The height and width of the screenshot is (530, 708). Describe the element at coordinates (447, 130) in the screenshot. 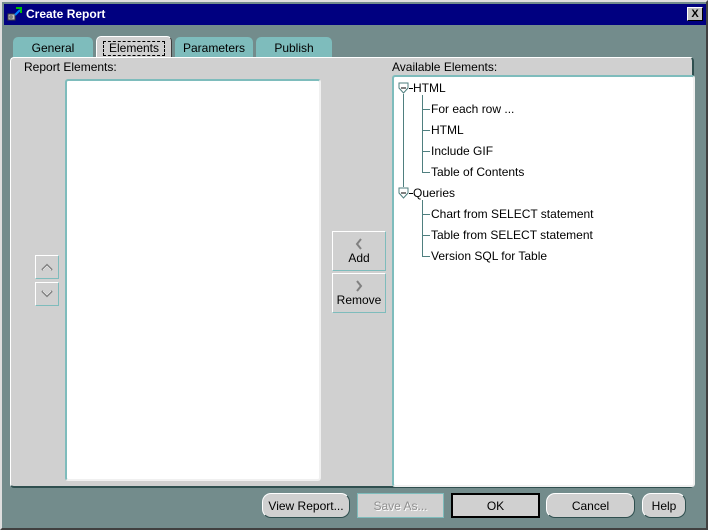

I see `tree-node: HTML` at that location.